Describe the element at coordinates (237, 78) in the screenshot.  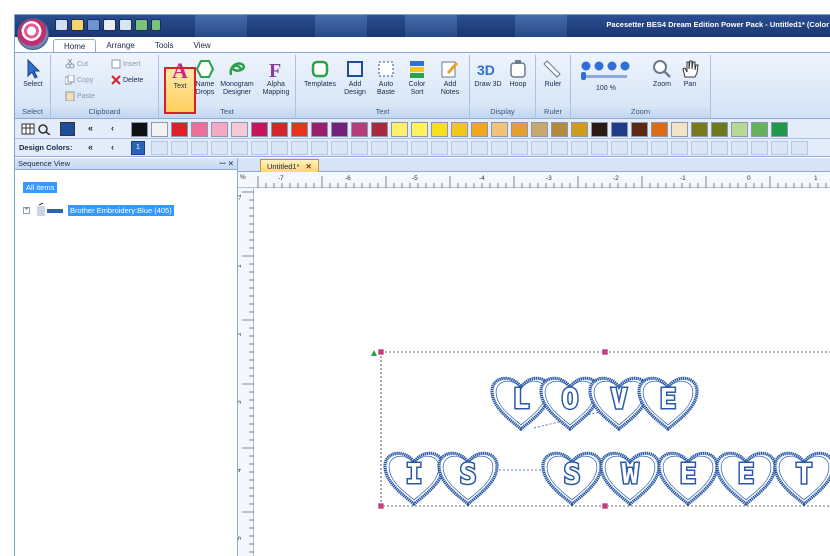
I see `monogram-designer-button: Monogram Designer` at that location.